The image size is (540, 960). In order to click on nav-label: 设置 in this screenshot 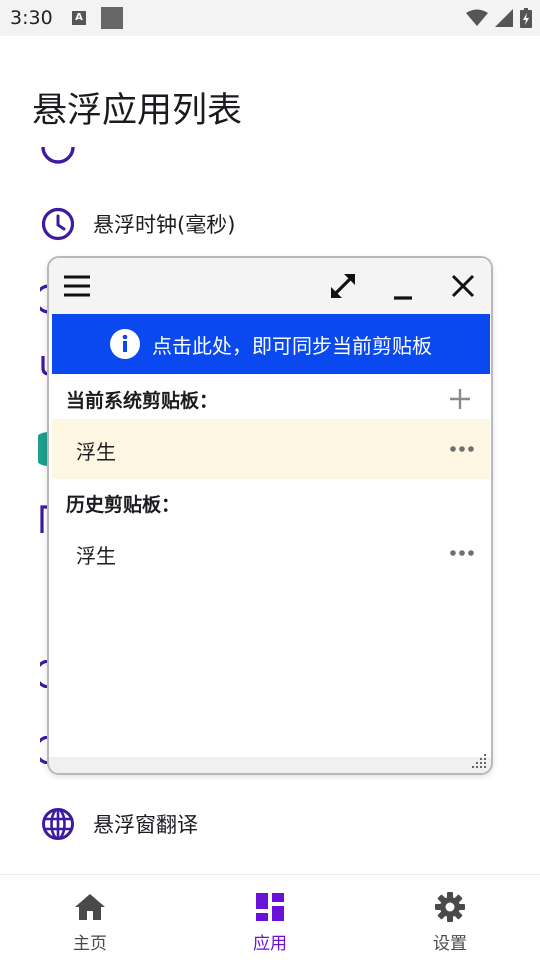, I will do `click(450, 944)`.